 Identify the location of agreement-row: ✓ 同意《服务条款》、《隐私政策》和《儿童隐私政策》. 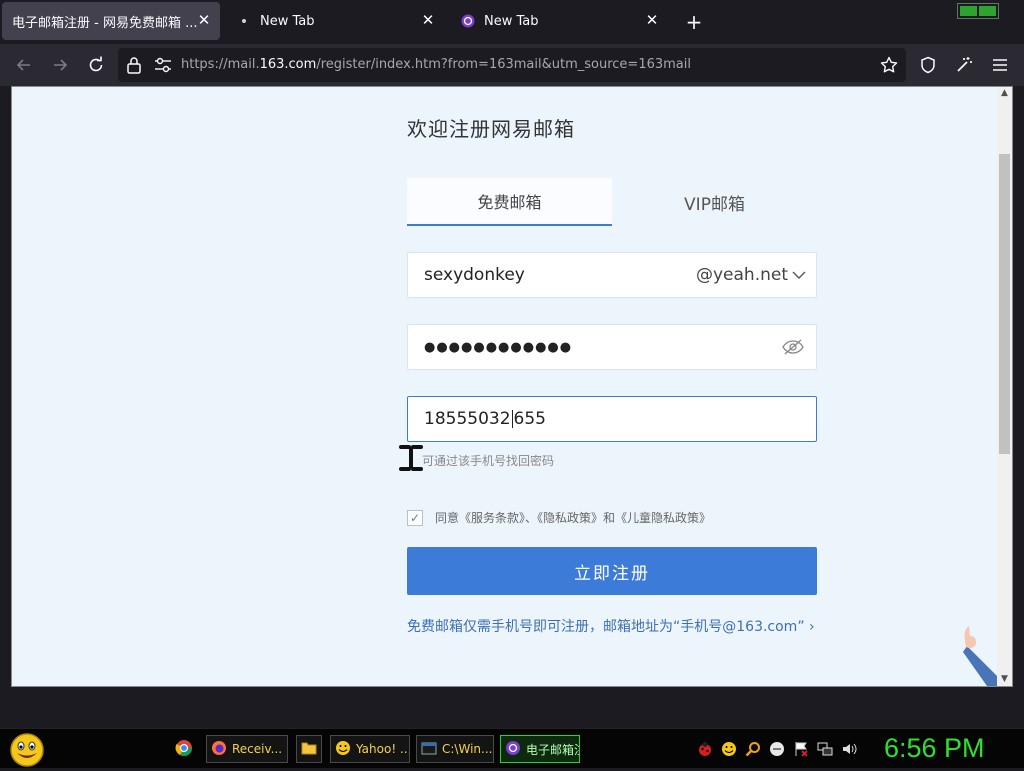
(559, 517).